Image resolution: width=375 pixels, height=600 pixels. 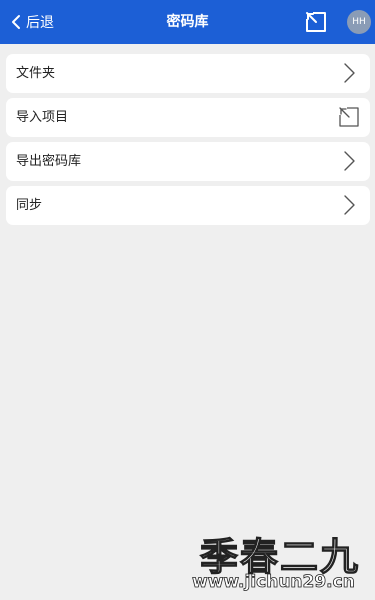 I want to click on list-item-export-vault: 导出密码库, so click(x=188, y=161).